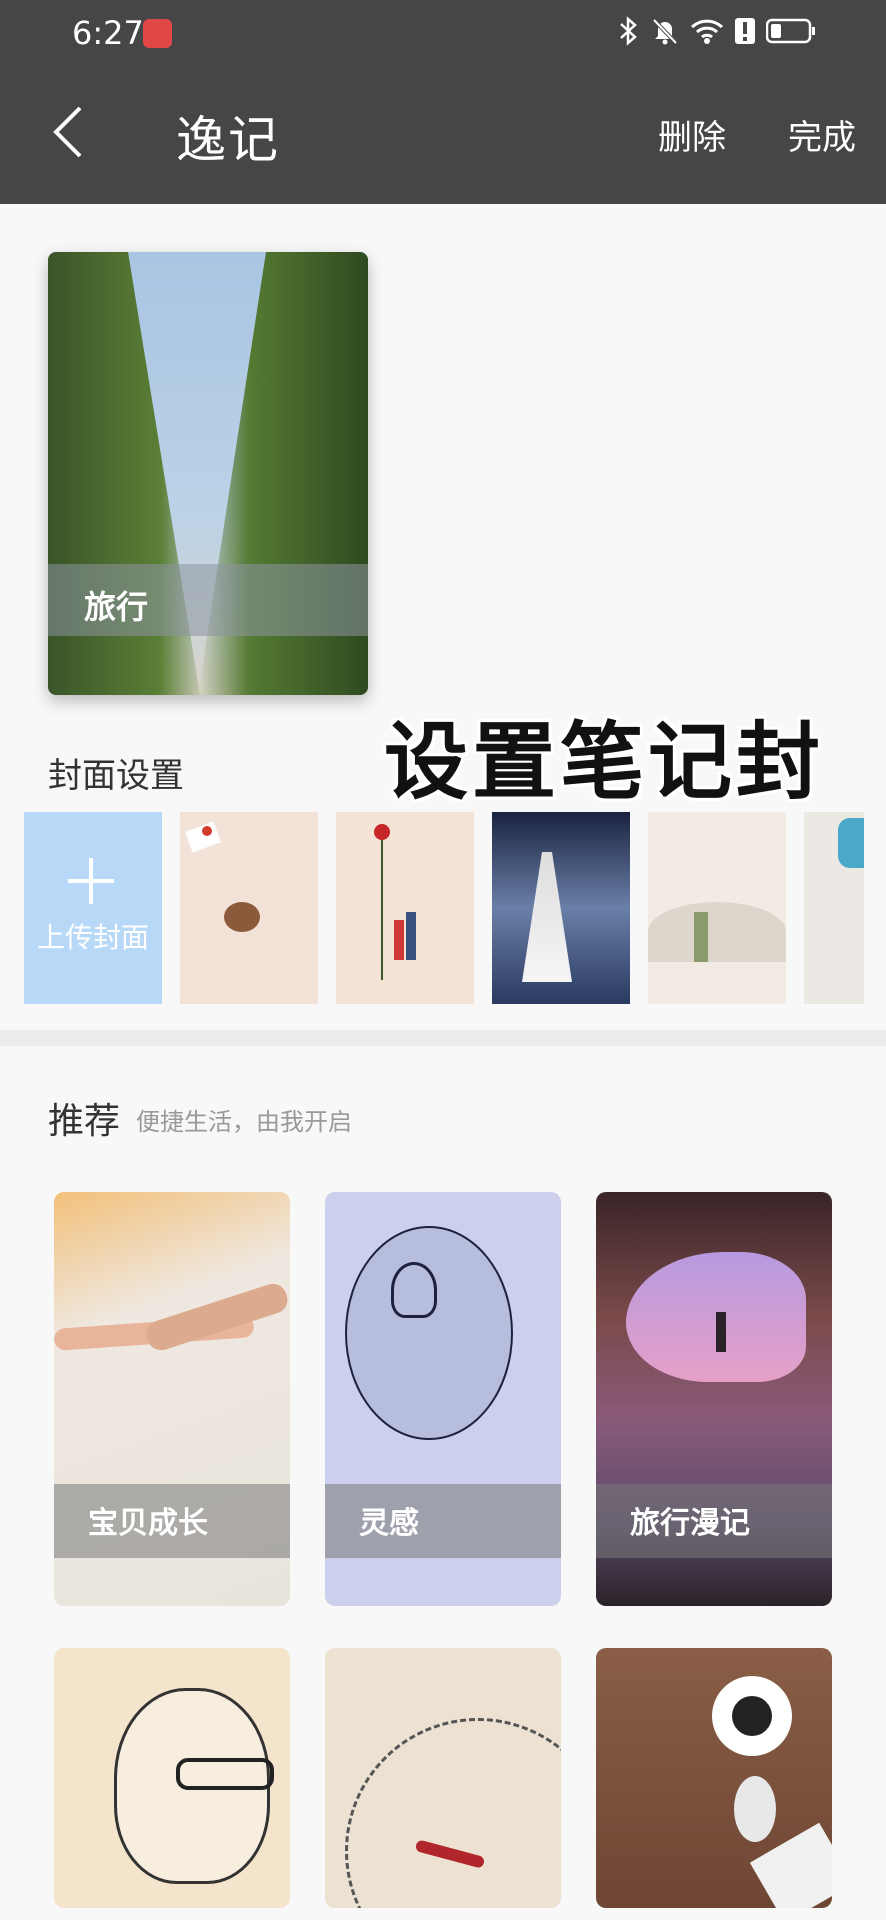 This screenshot has width=886, height=1920. Describe the element at coordinates (429, 1333) in the screenshot. I see `balloon-illustration` at that location.